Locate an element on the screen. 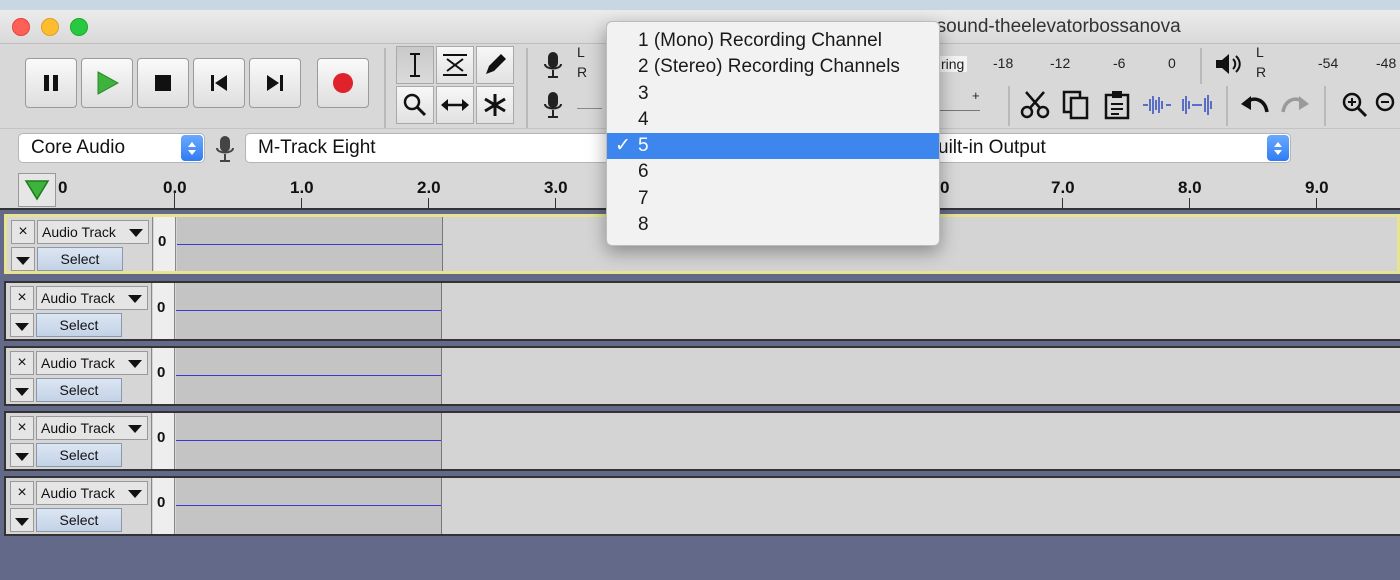 This screenshot has height=580, width=1400. record-button is located at coordinates (343, 83).